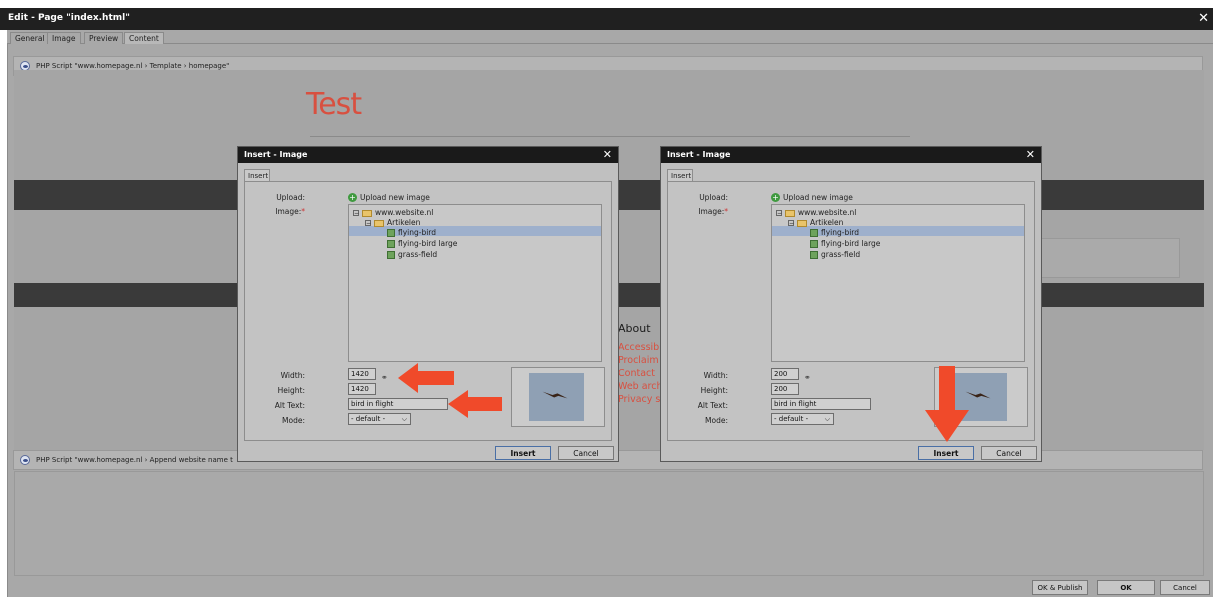  Describe the element at coordinates (947, 404) in the screenshot. I see `arrow-down-annotation` at that location.